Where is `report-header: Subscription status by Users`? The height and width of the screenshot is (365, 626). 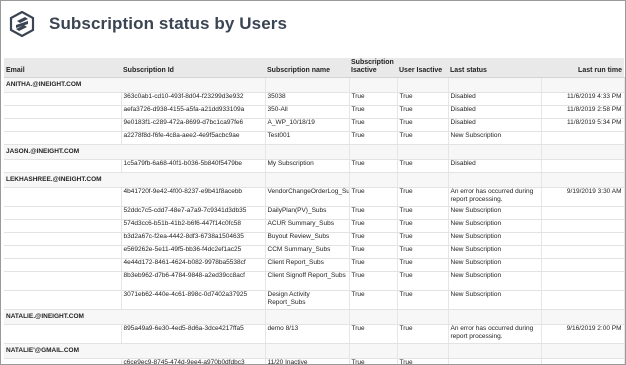 report-header: Subscription status by Users is located at coordinates (148, 24).